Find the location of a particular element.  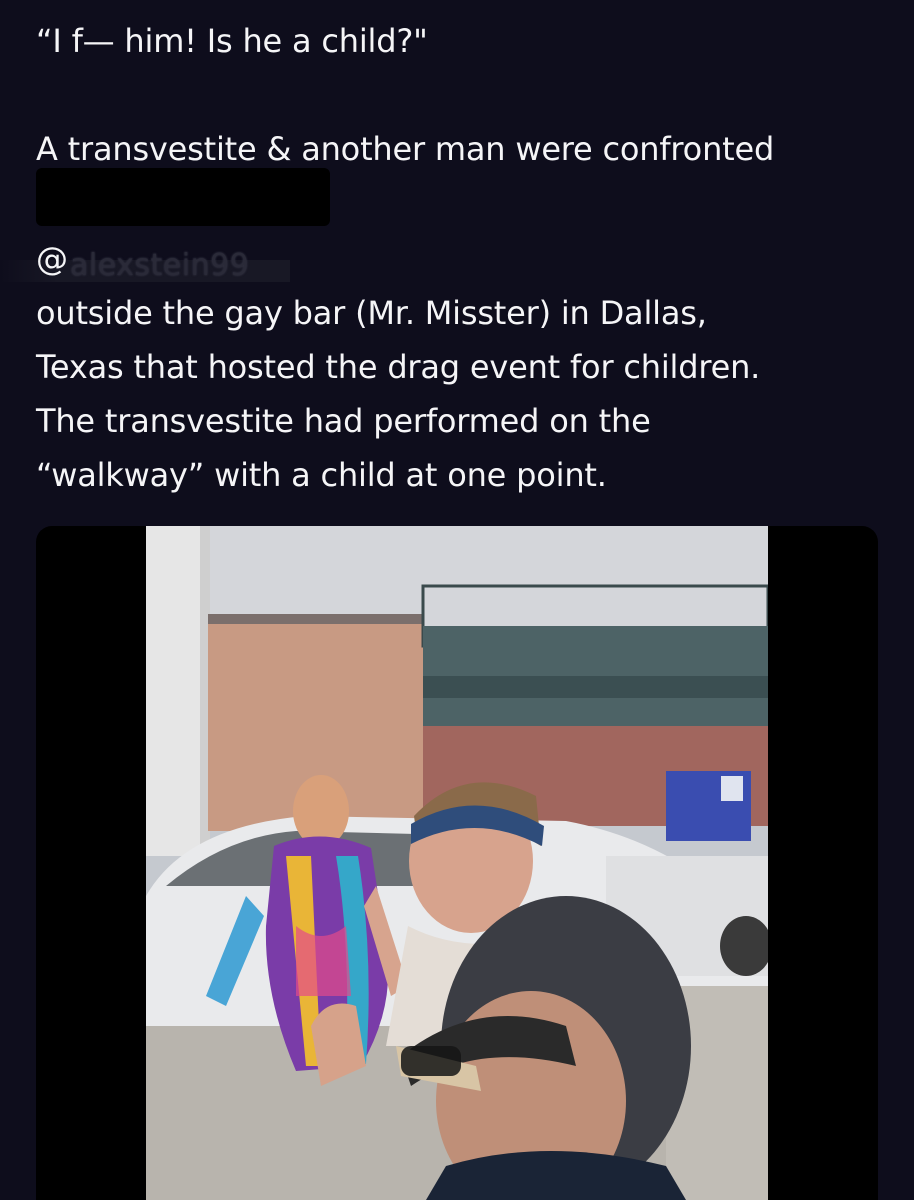

tweet-text-line-1: “I f— him! Is he a child?" is located at coordinates (232, 41).